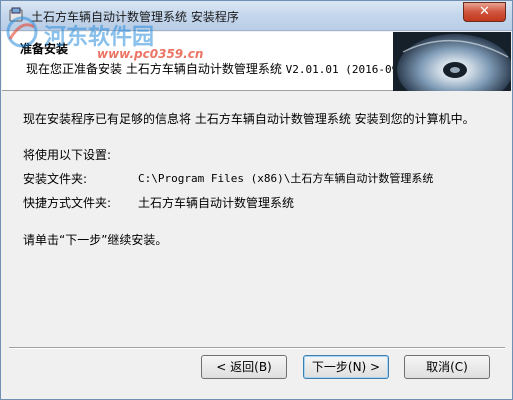 This screenshot has height=400, width=513. I want to click on watermark-url: www.pc0359.cn, so click(150, 54).